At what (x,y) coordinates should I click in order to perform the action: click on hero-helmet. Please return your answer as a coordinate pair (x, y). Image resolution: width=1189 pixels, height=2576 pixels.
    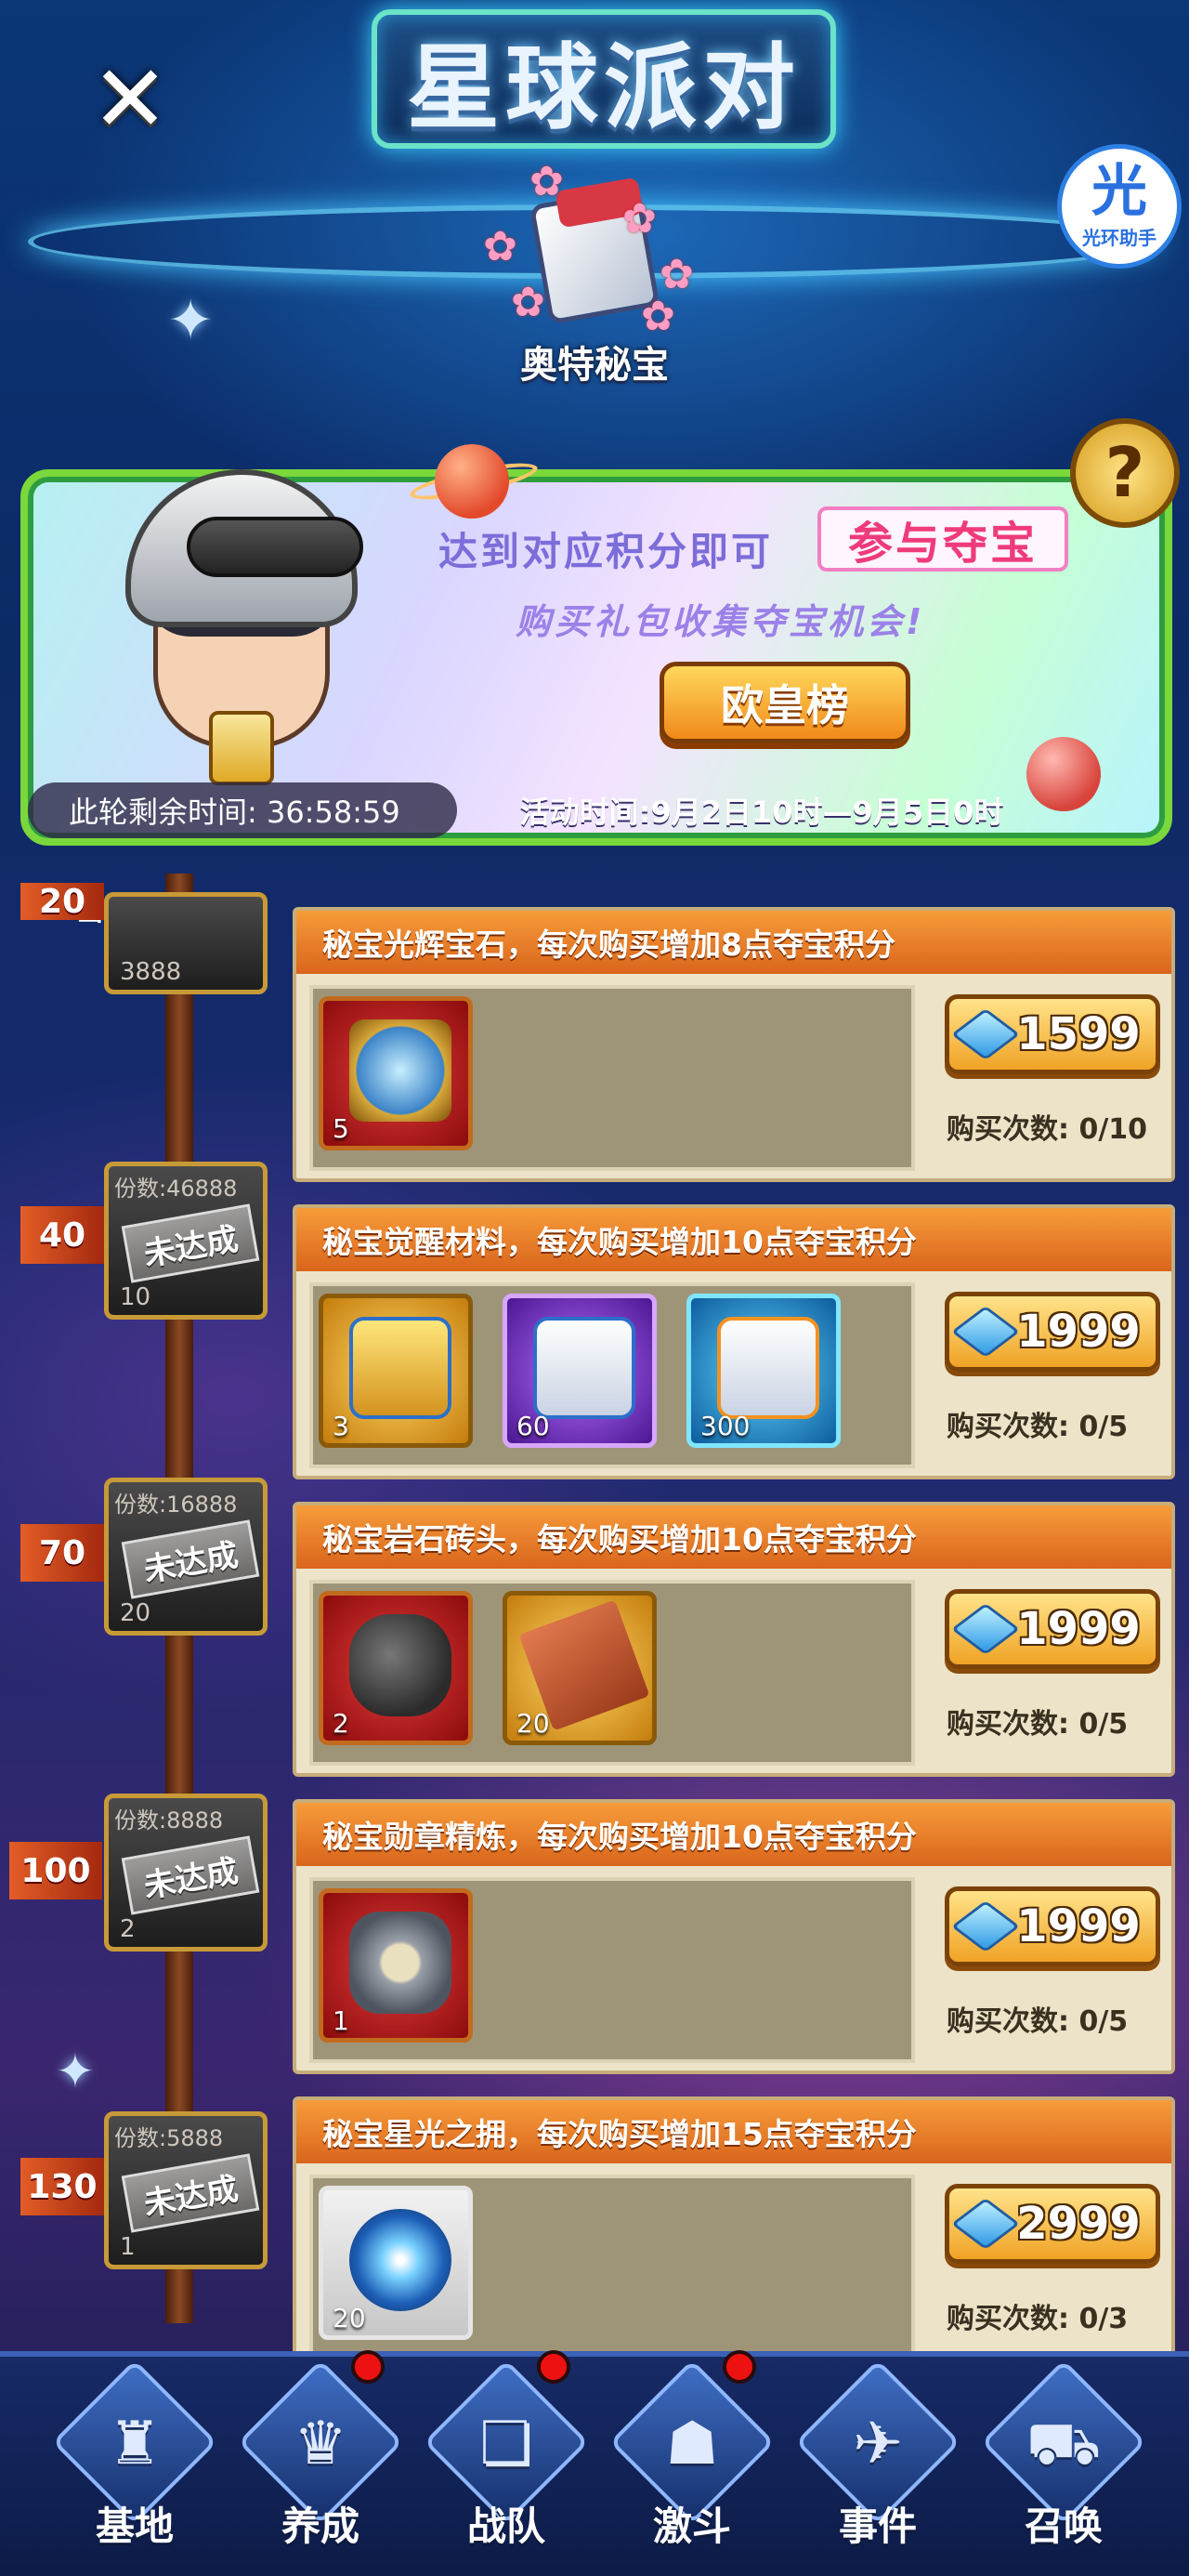
    Looking at the image, I should click on (244, 548).